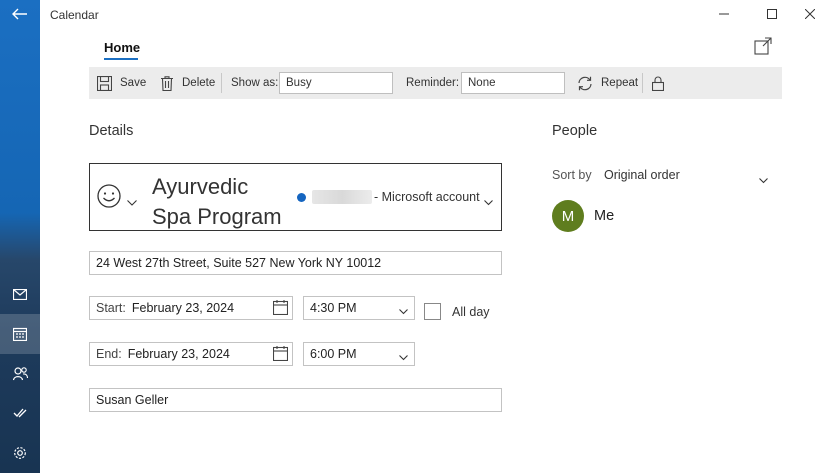  Describe the element at coordinates (572, 175) in the screenshot. I see `sort-by-label: Sort by` at that location.